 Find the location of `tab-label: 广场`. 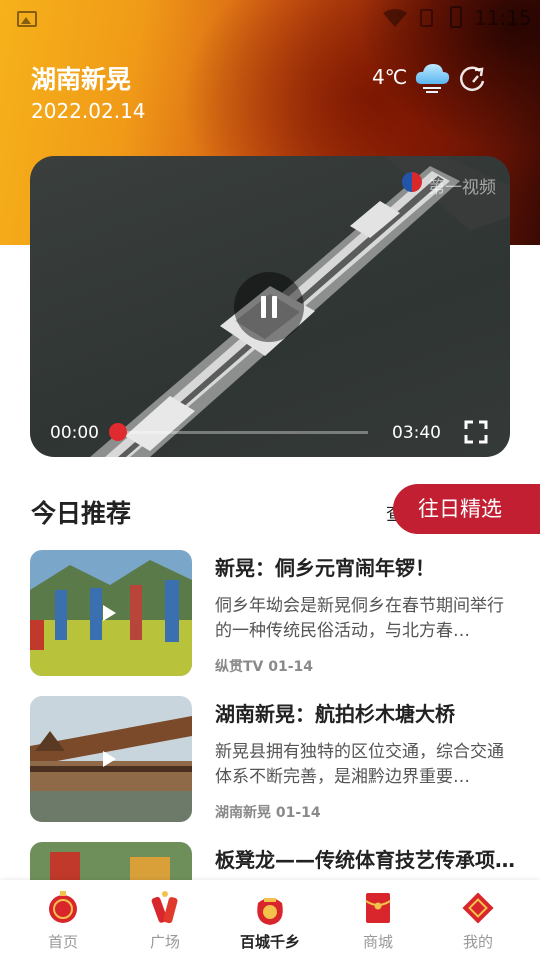

tab-label: 广场 is located at coordinates (164, 942).